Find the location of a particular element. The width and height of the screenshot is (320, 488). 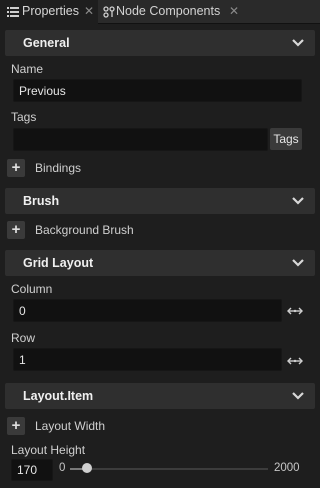

add-binding-button: + is located at coordinates (16, 168).